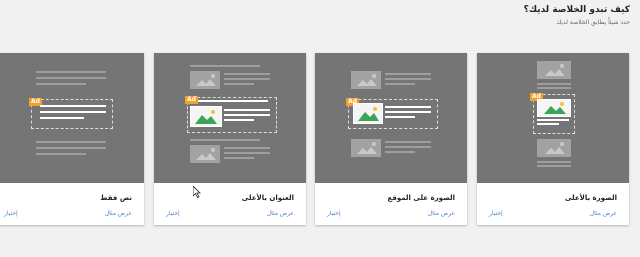  Describe the element at coordinates (267, 198) in the screenshot. I see `layout-name: العنوان بالأعلى` at that location.